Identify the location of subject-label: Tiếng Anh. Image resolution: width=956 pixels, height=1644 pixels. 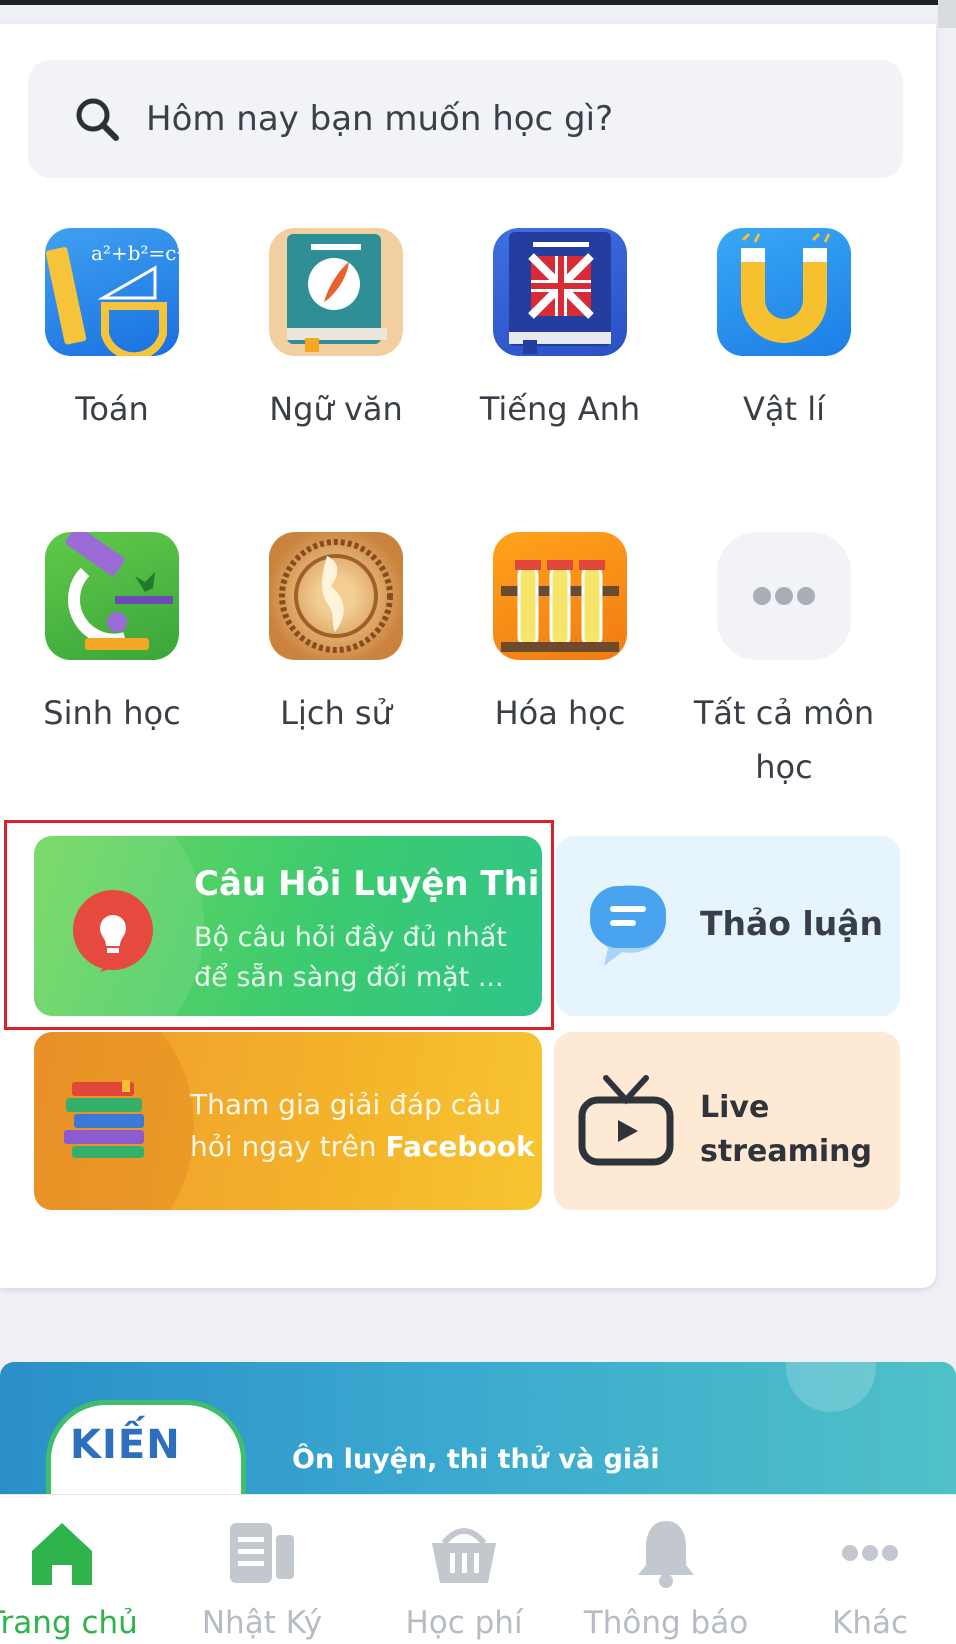
(560, 409).